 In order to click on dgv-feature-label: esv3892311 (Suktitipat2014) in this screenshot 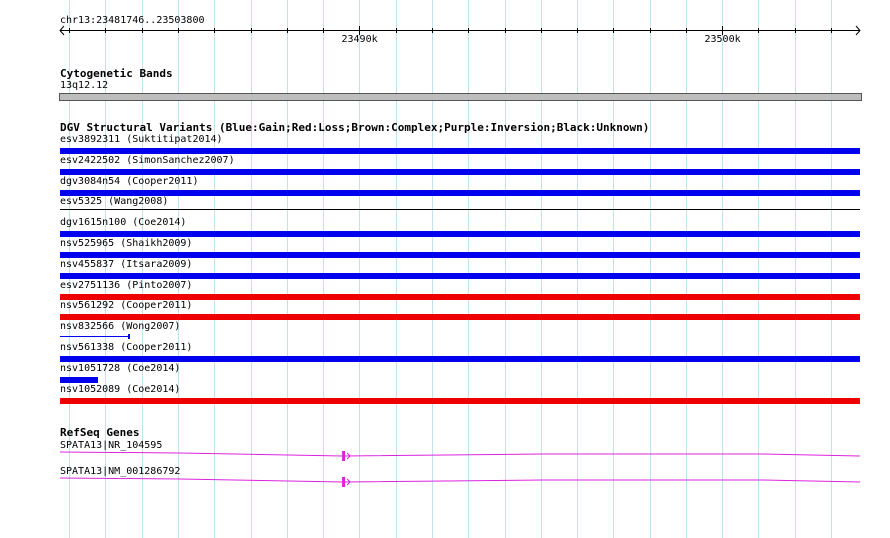, I will do `click(141, 139)`.